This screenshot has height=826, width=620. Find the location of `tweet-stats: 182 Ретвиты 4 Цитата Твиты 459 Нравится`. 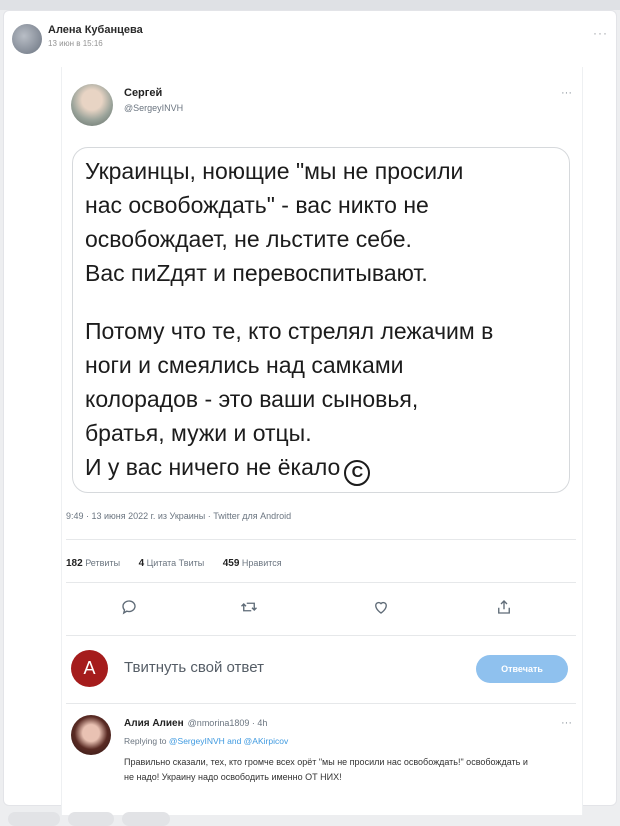

tweet-stats: 182 Ретвиты 4 Цитата Твиты 459 Нравится is located at coordinates (182, 563).